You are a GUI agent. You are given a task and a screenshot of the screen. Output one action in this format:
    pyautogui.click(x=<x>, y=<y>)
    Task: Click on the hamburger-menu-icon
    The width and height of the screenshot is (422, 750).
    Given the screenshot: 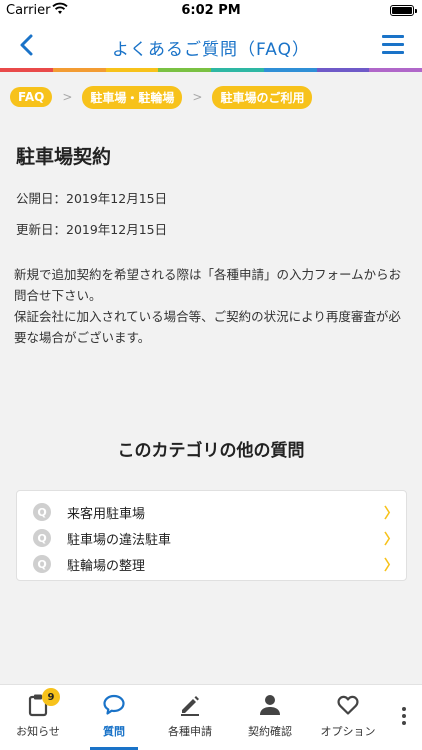 What is the action you would take?
    pyautogui.click(x=393, y=45)
    